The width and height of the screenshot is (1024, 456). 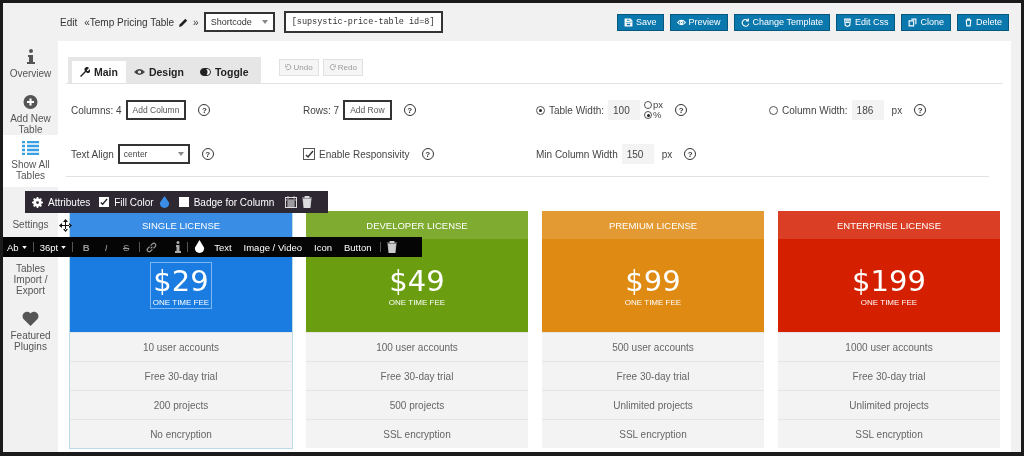 I want to click on column-width-label: Column Width:, so click(x=815, y=110).